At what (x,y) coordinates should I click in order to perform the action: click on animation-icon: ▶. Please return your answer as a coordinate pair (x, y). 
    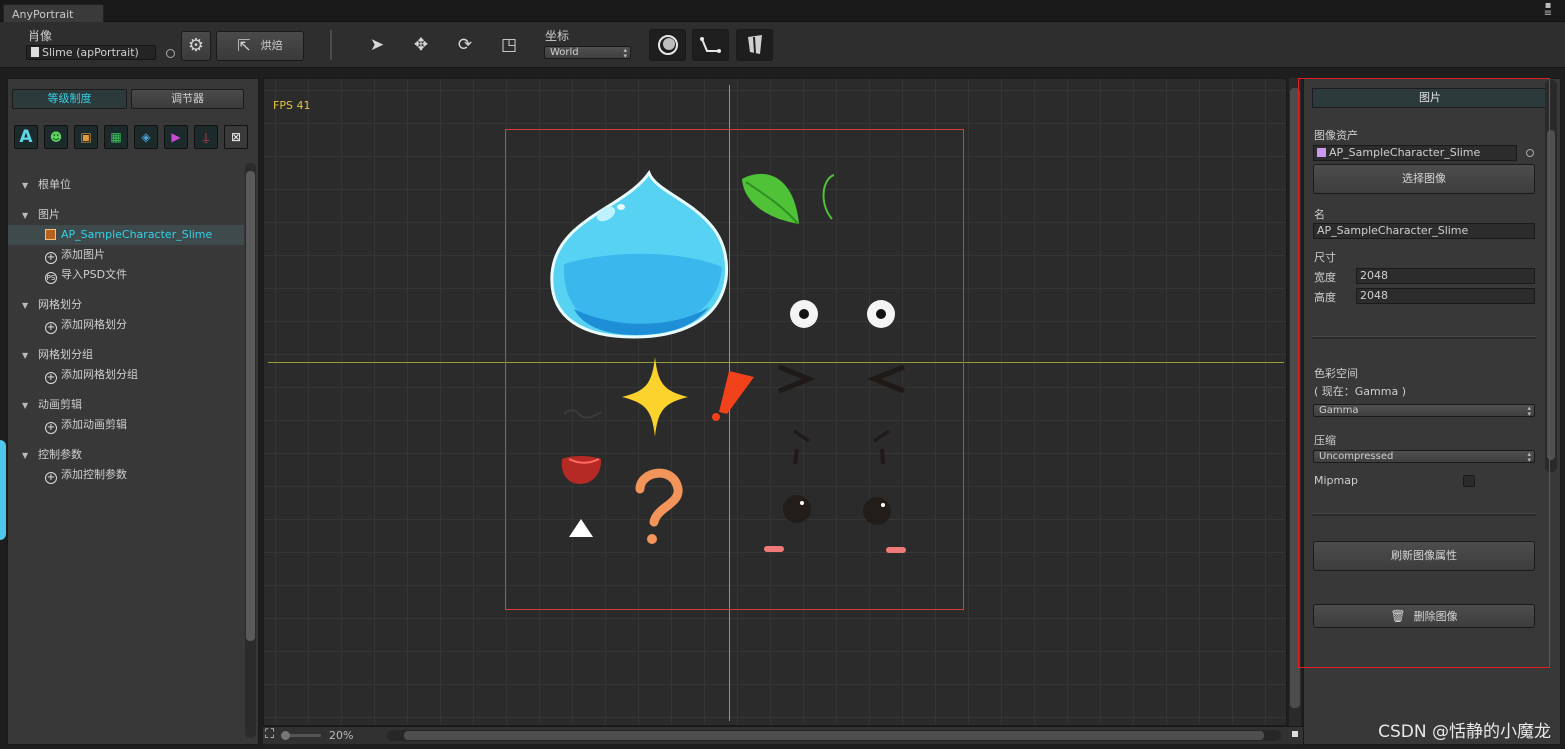
    Looking at the image, I should click on (176, 137).